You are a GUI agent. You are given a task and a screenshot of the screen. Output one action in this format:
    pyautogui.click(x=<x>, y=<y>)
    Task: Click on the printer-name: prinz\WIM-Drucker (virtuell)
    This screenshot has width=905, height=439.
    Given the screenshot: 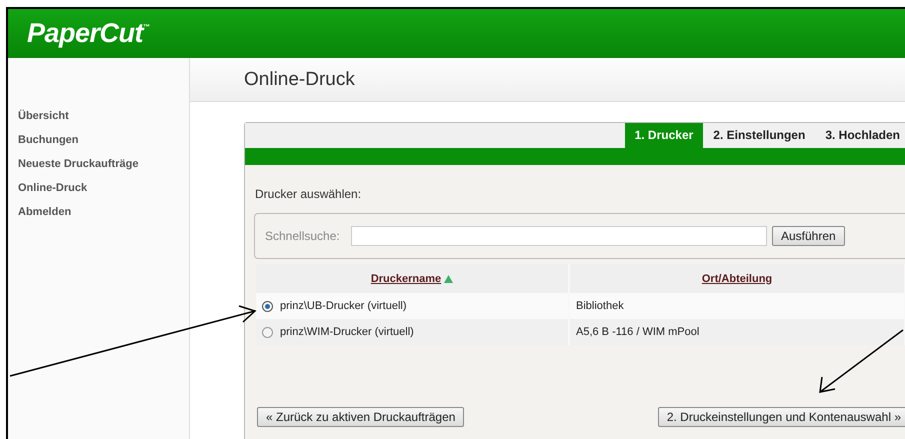 What is the action you would take?
    pyautogui.click(x=347, y=332)
    